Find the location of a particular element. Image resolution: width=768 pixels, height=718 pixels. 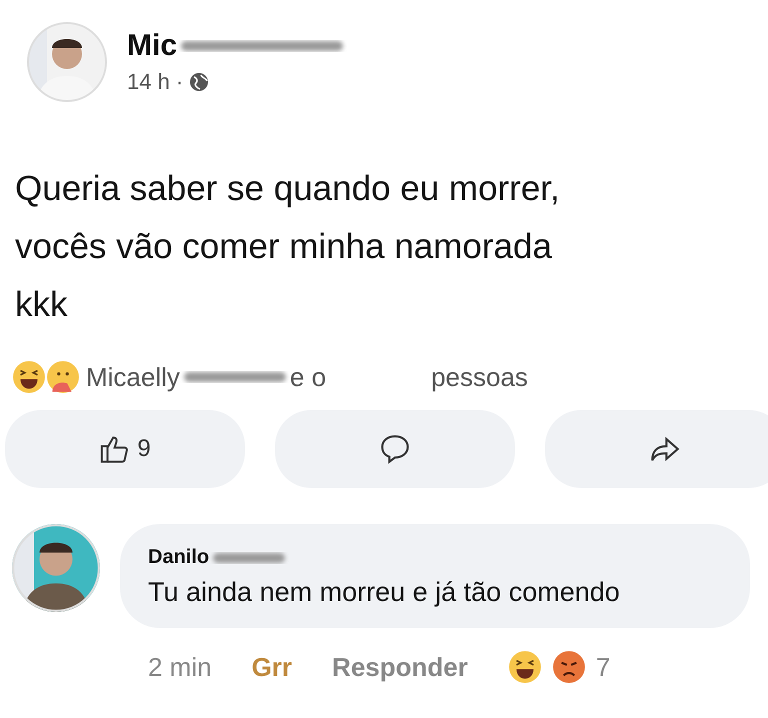

comment-time: 2 min is located at coordinates (180, 667).